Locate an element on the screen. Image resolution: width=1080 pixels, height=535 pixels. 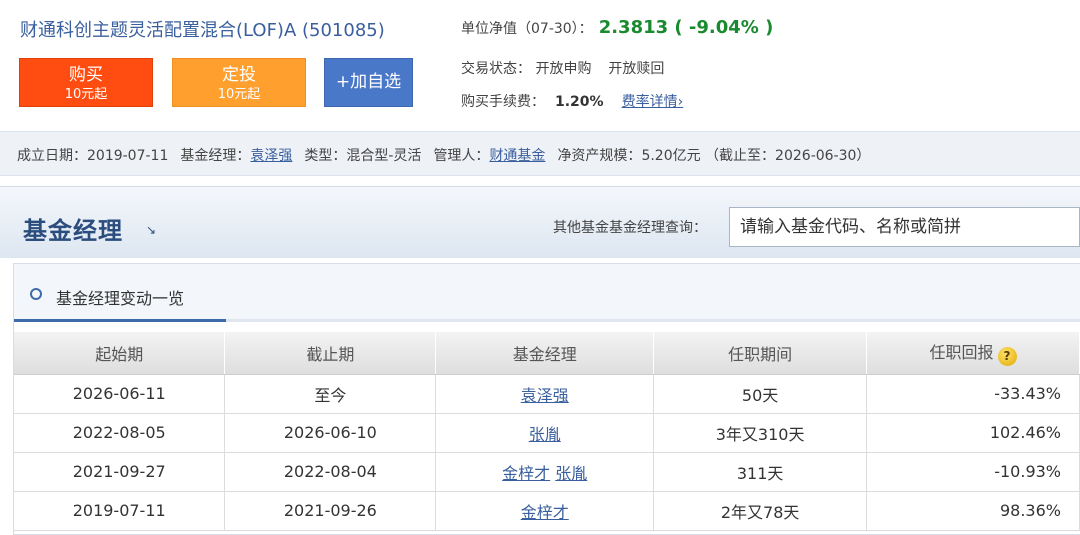
cell-manager: 张胤 is located at coordinates (545, 433).